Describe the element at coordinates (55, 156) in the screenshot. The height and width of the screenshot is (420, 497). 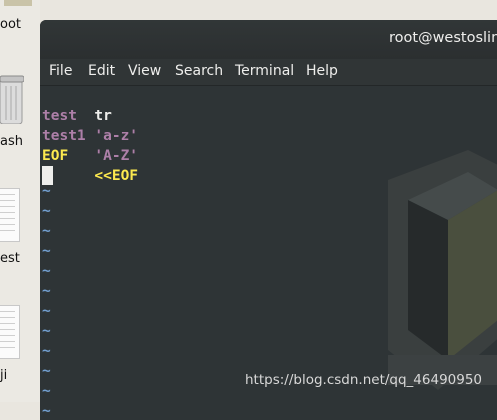
I see `heredoc-end: EOF` at that location.